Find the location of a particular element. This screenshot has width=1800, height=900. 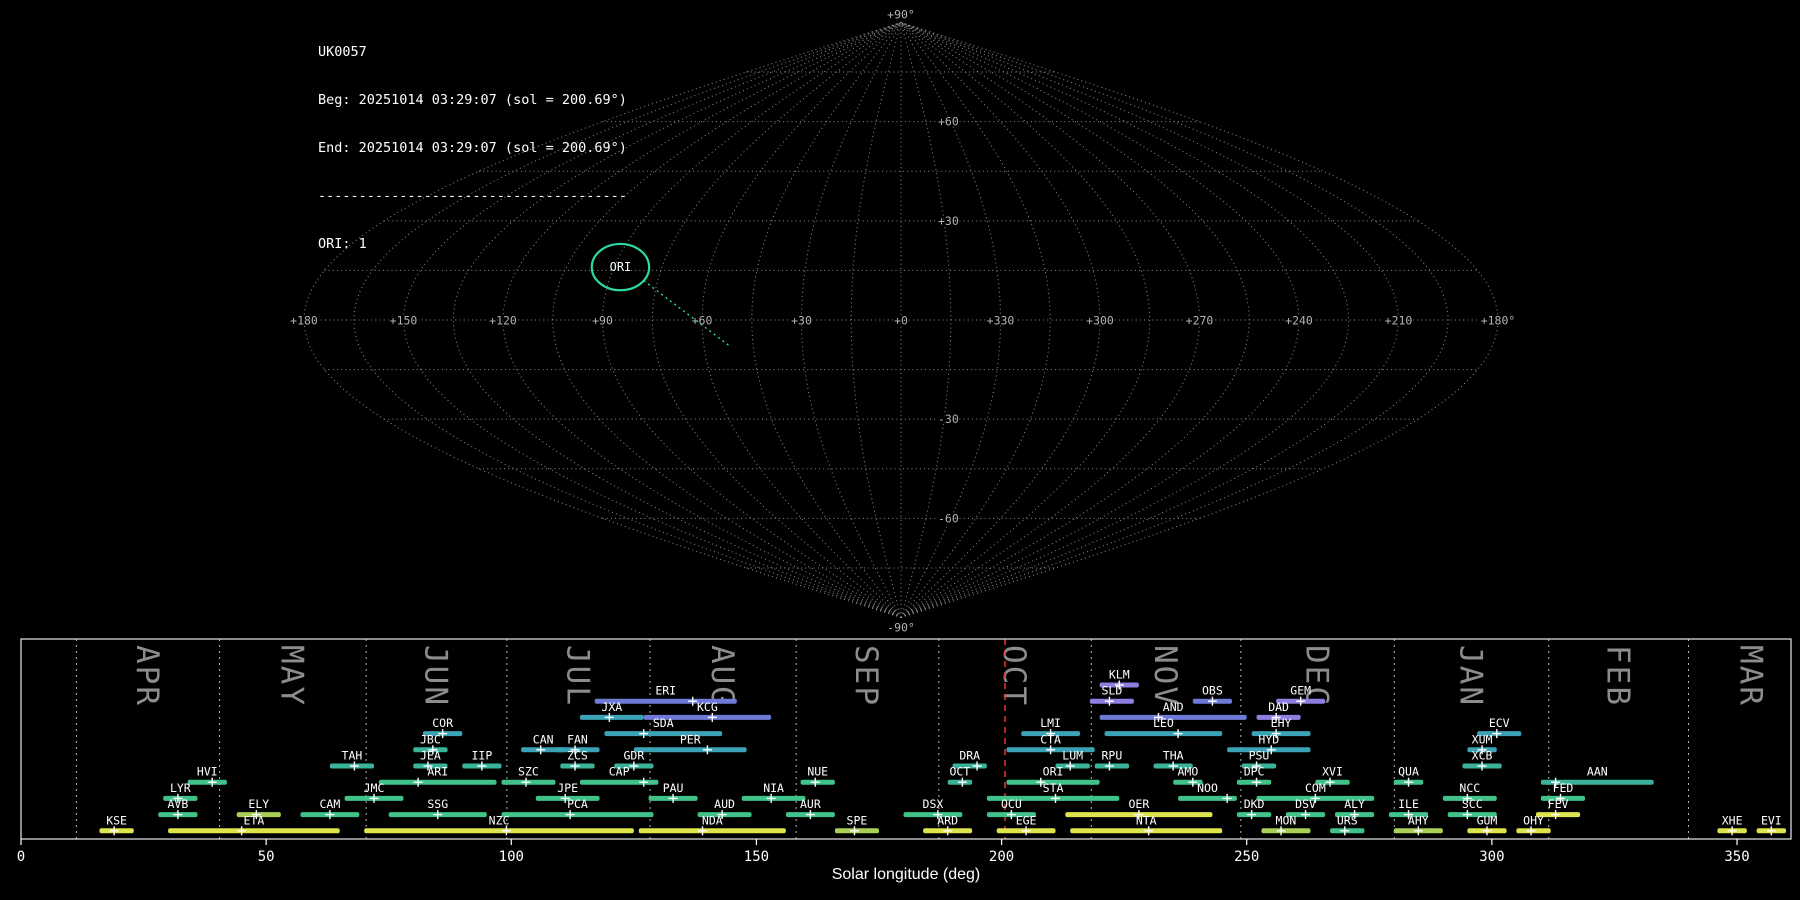

x-axis-tick-label: 0 is located at coordinates (21, 857).